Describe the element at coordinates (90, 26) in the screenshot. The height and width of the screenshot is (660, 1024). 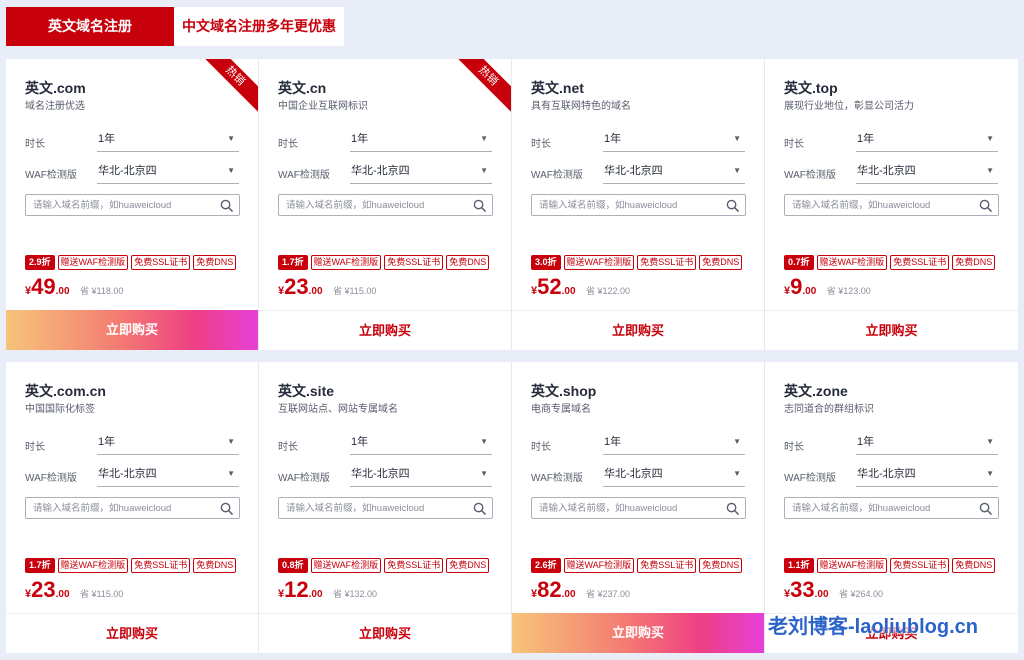
I see `tab-english-domain: 英文域名注册` at that location.